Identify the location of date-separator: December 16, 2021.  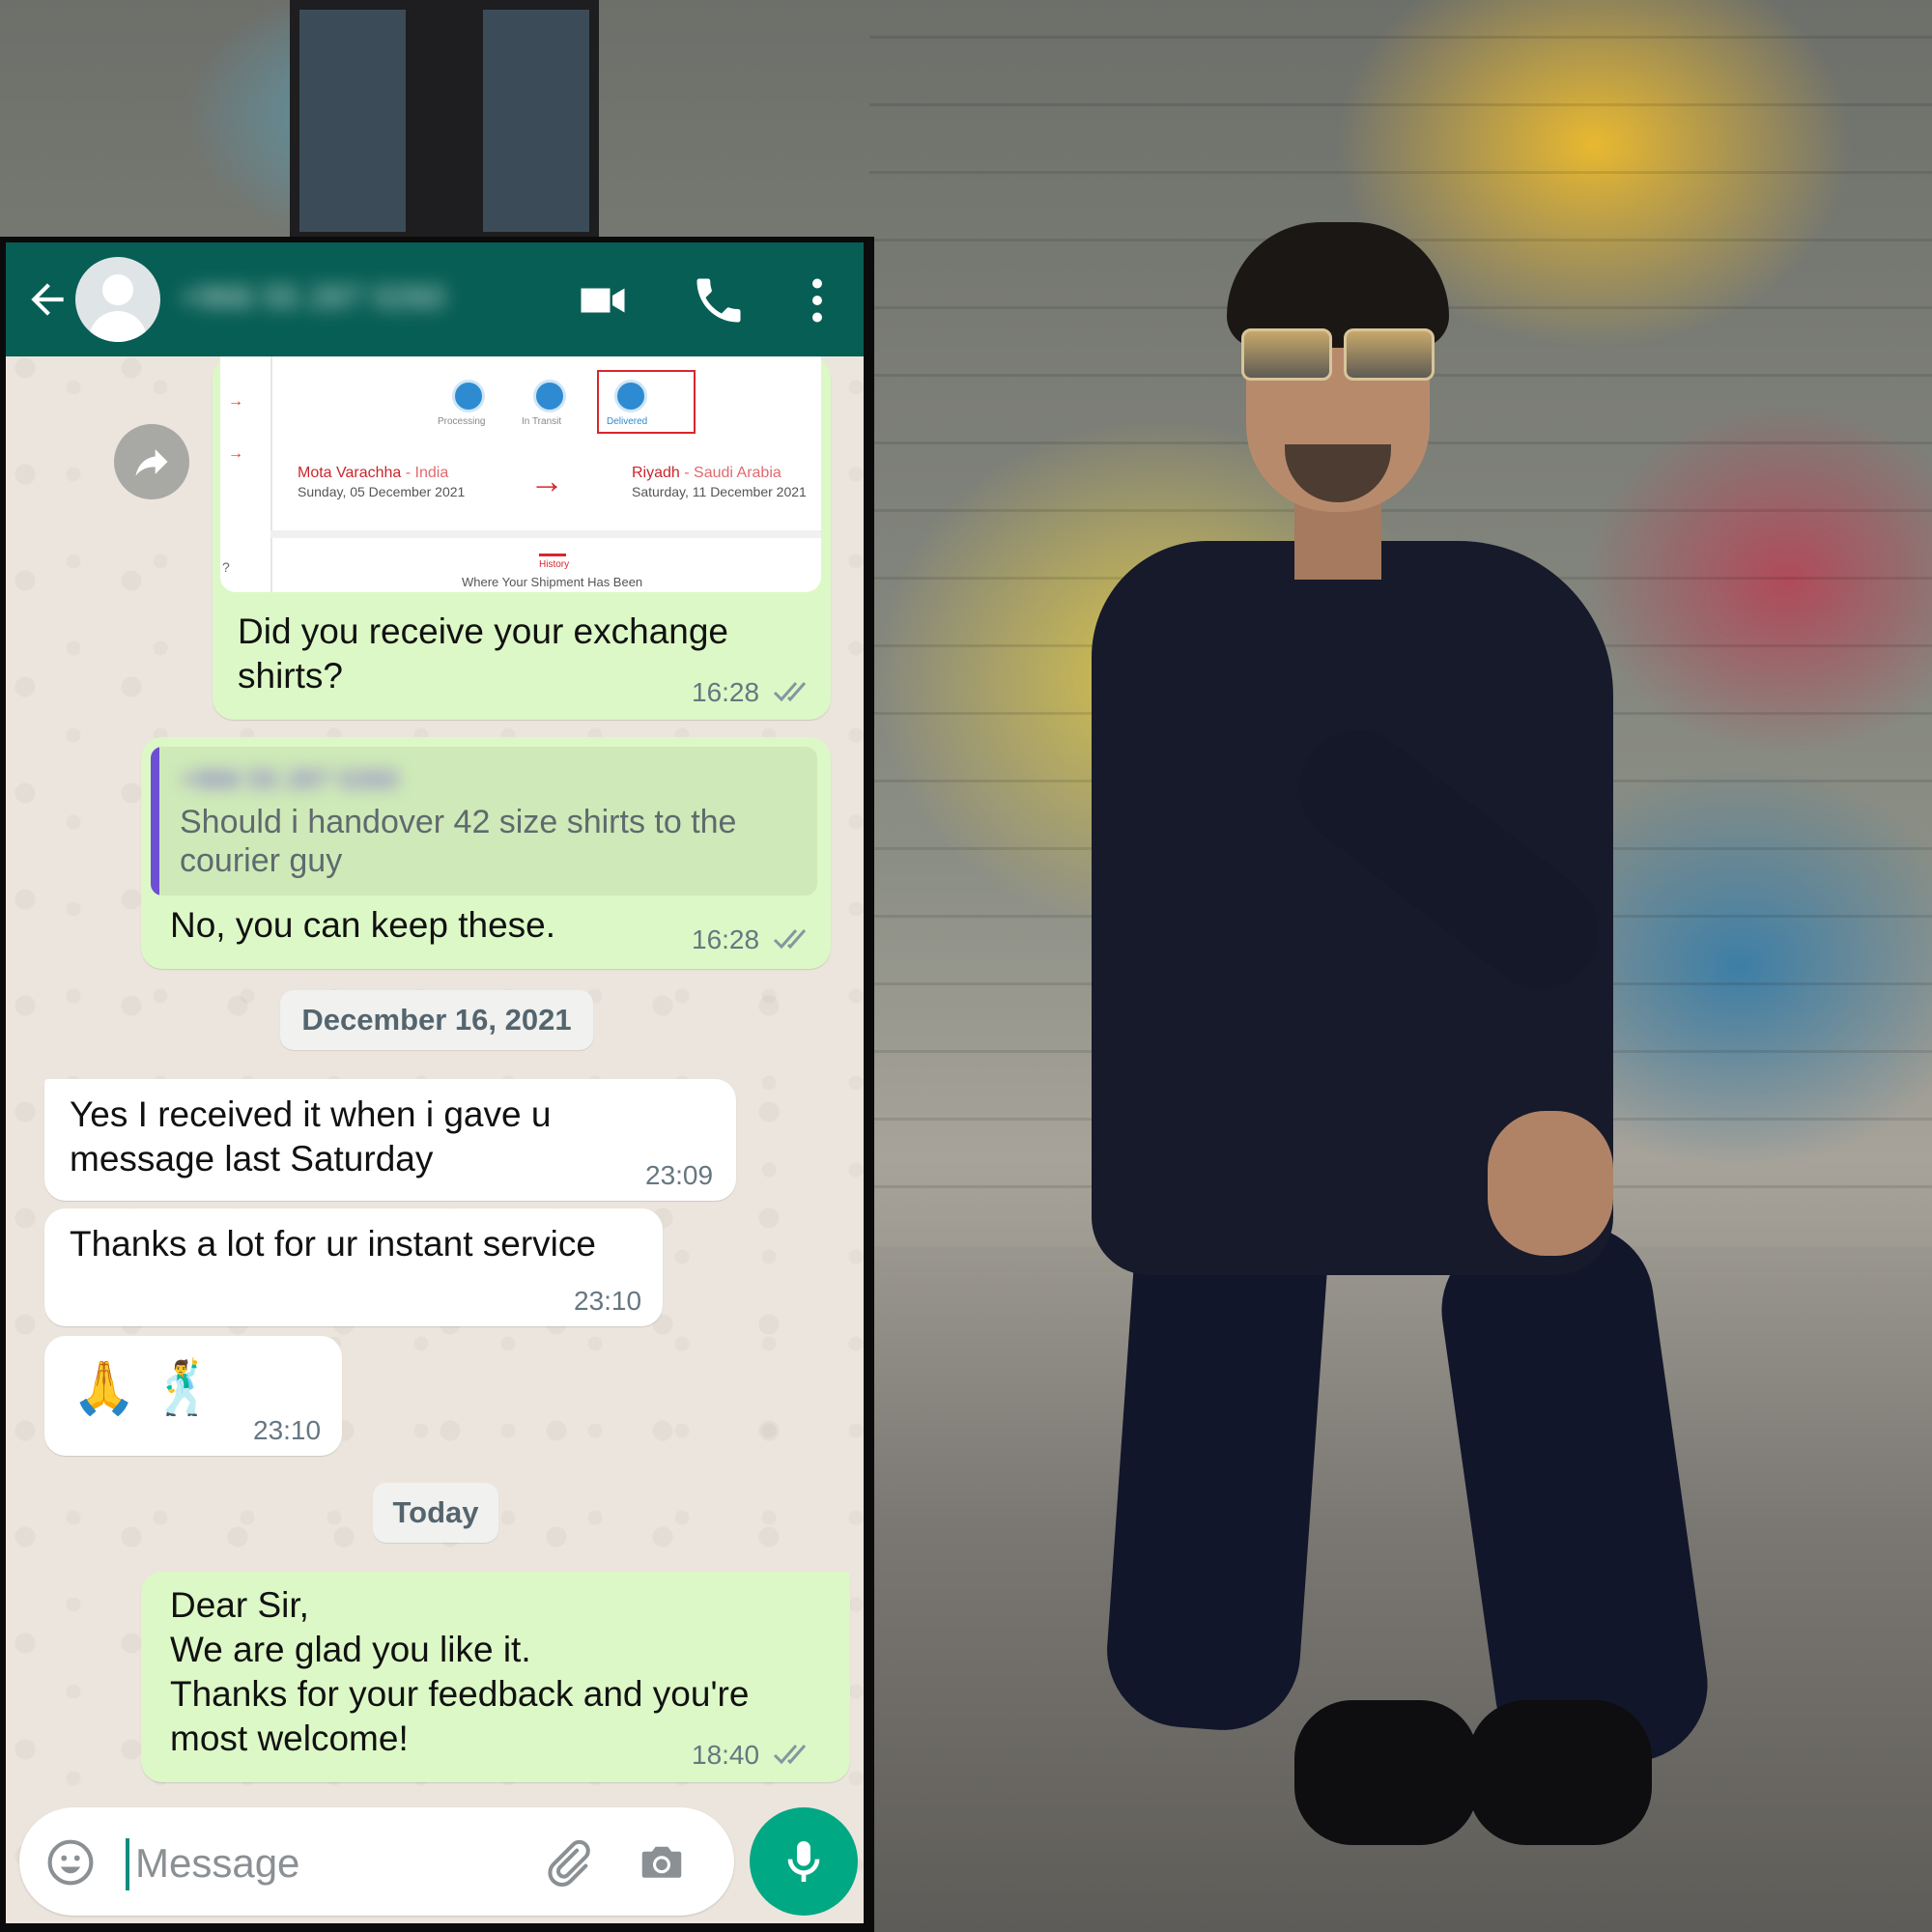
(436, 1020).